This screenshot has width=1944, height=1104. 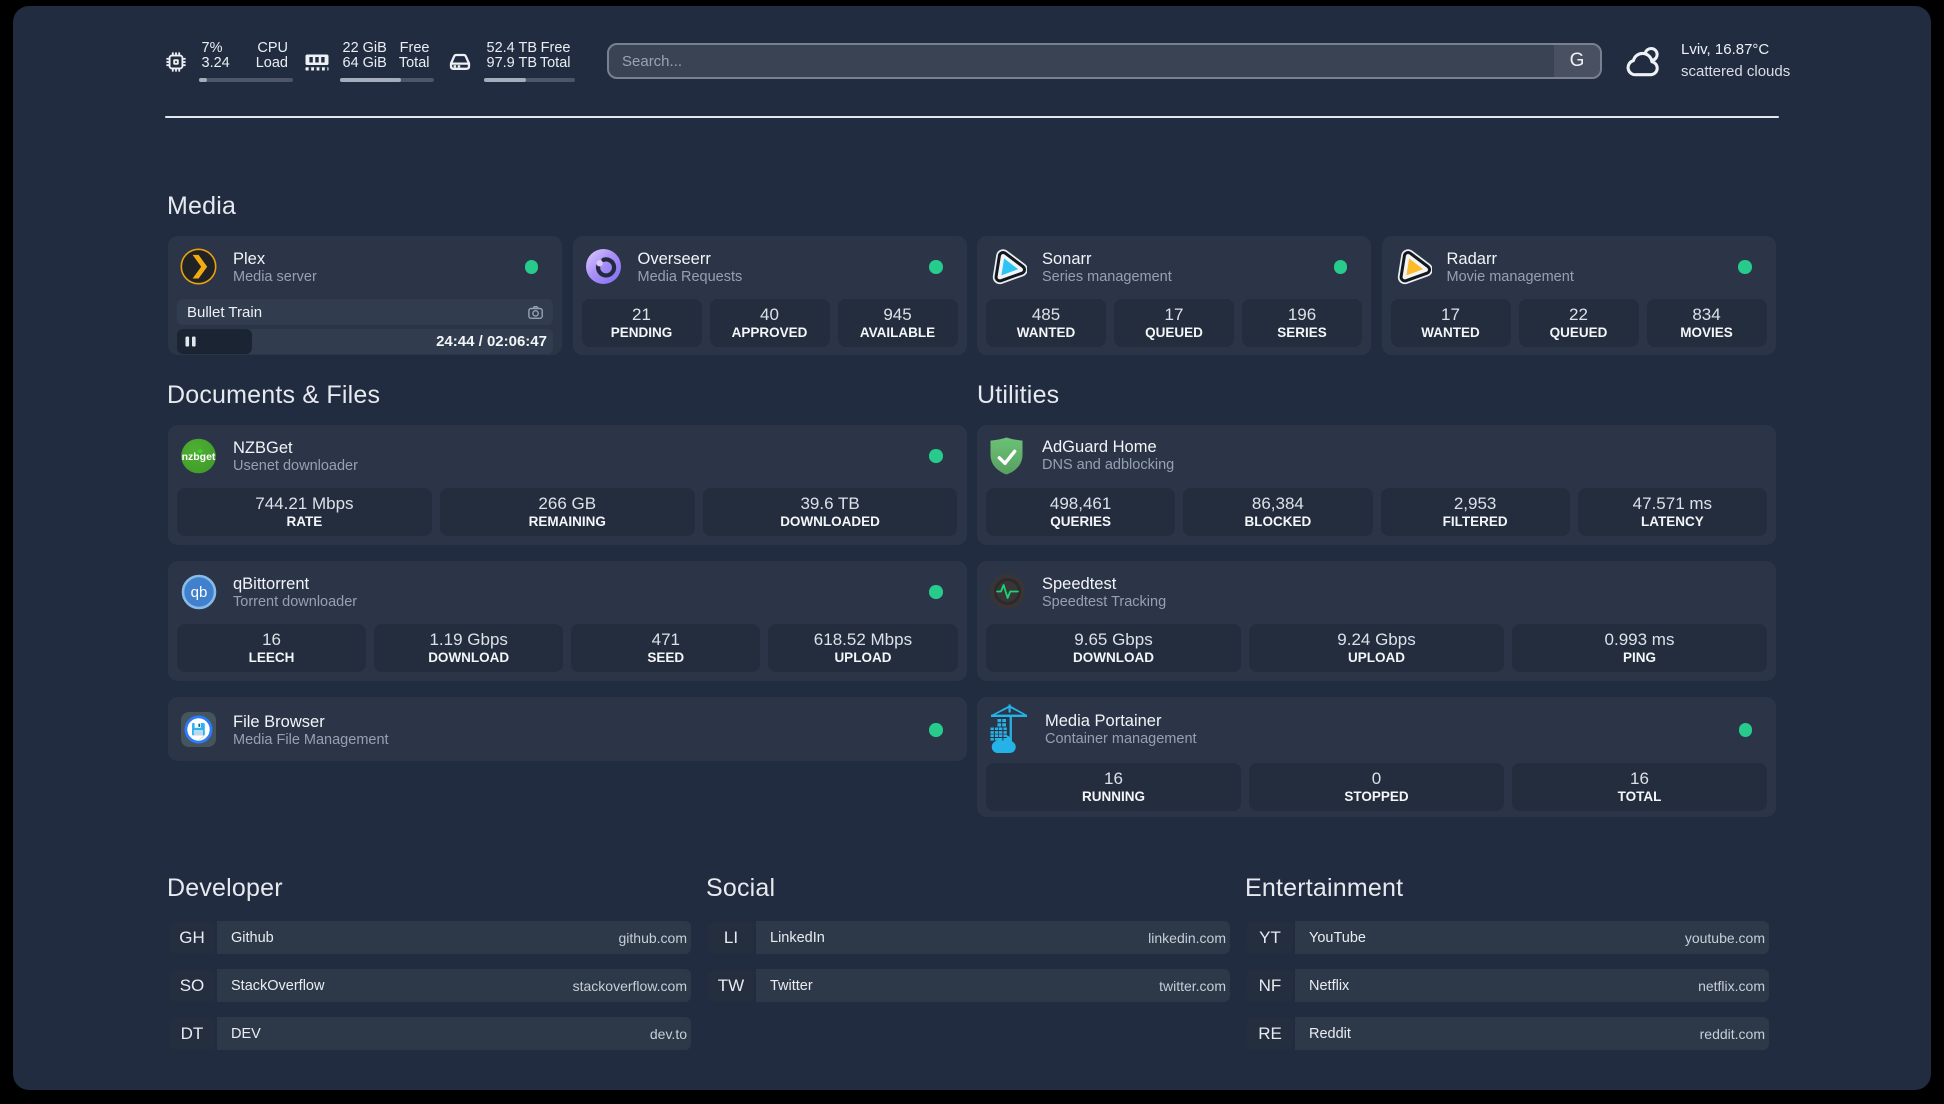 I want to click on svg-text: nzbget, so click(x=199, y=457).